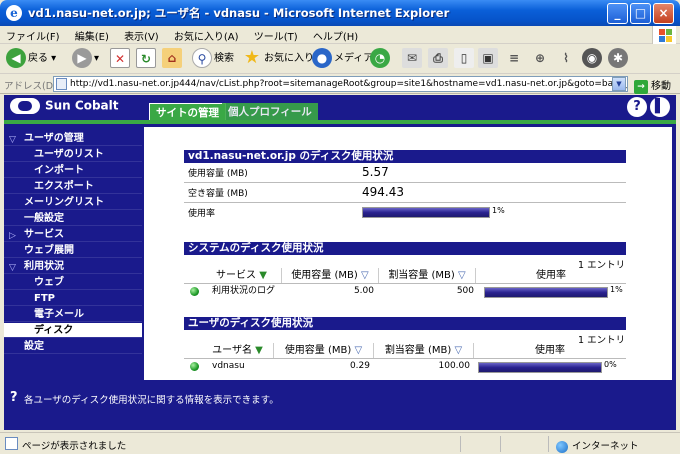 Image resolution: width=680 pixels, height=454 pixels. What do you see at coordinates (663, 13) in the screenshot?
I see `close-button: ×` at bounding box center [663, 13].